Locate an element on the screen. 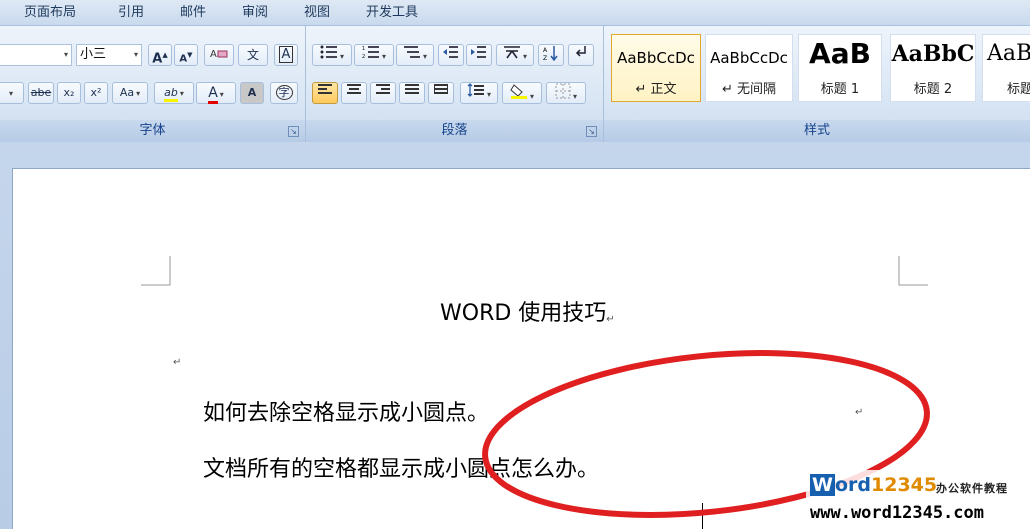 This screenshot has height=529, width=1030. annotation-overlay is located at coordinates (706, 434).